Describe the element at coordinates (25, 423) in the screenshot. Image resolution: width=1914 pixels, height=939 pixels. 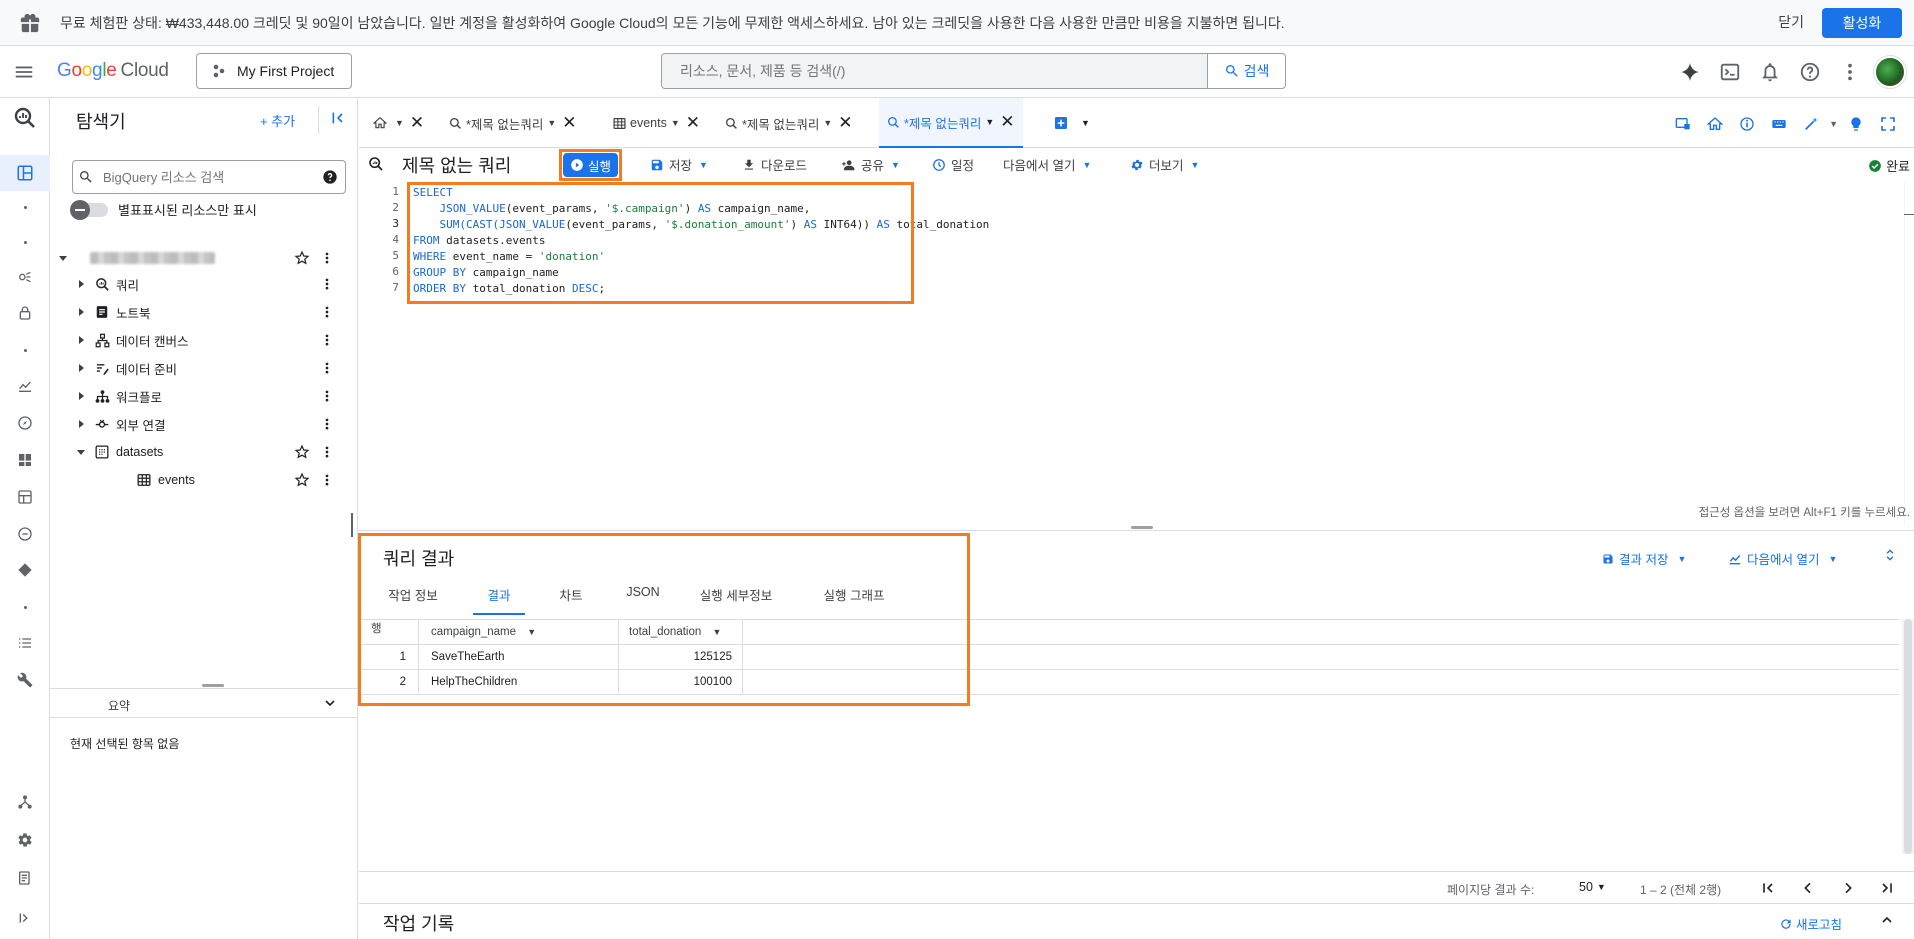
I see `explore-icon` at that location.